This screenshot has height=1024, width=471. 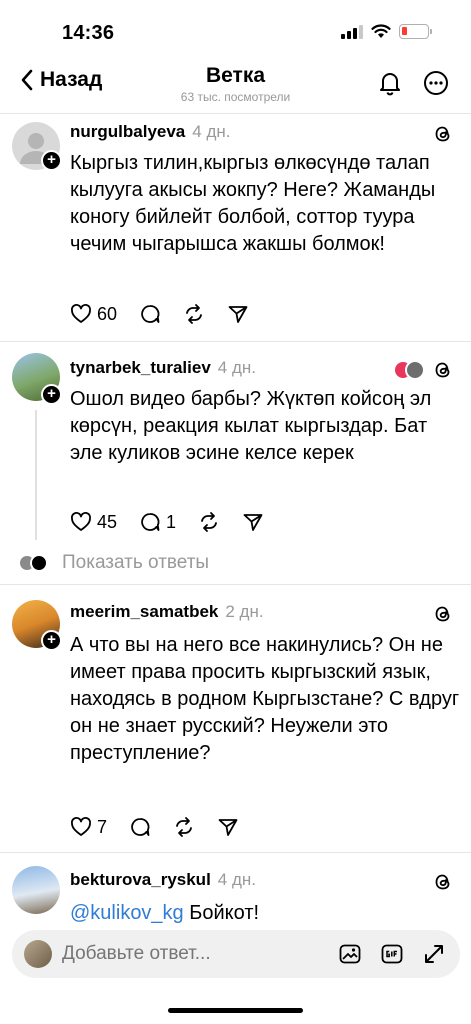 I want to click on gif-icon, so click(x=392, y=954).